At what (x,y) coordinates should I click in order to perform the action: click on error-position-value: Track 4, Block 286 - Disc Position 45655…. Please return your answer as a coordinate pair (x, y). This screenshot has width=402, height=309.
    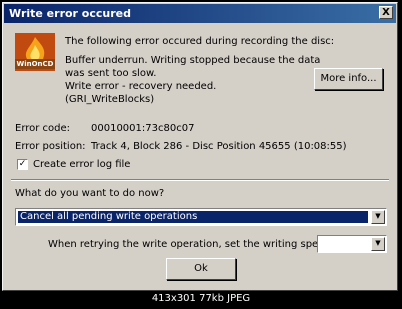
    Looking at the image, I should click on (219, 146).